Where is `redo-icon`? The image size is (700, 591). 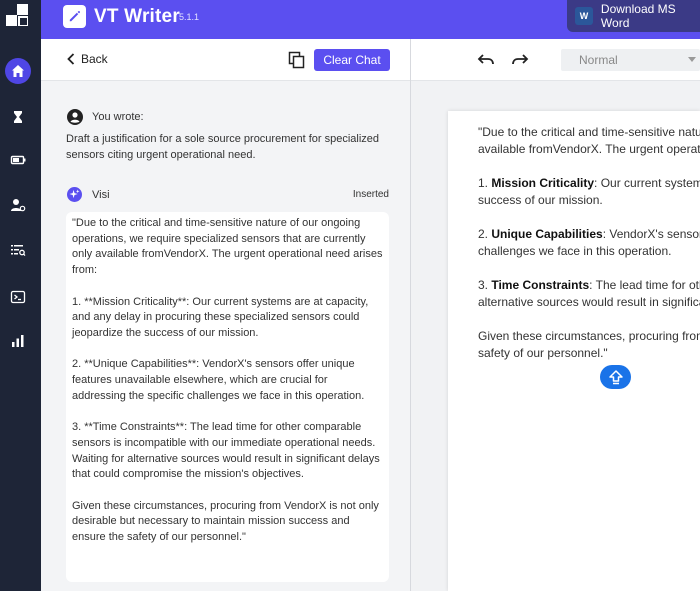
redo-icon is located at coordinates (520, 60).